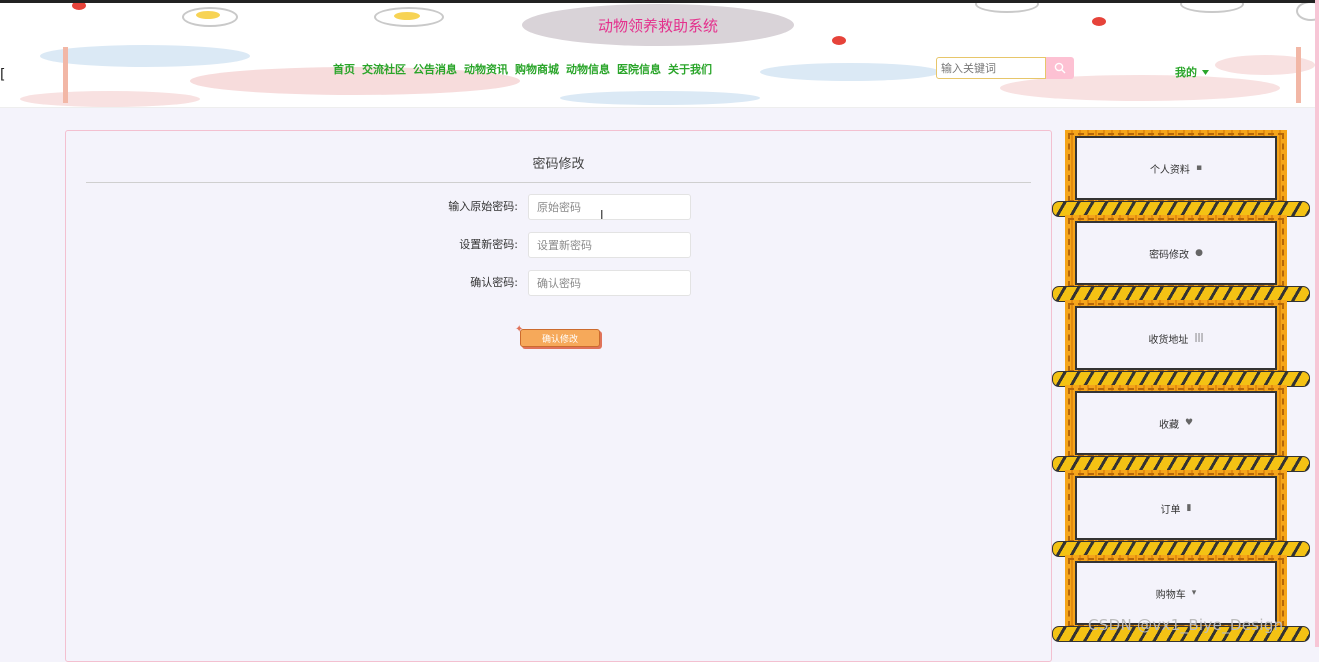 Image resolution: width=1319 pixels, height=662 pixels. Describe the element at coordinates (1199, 168) in the screenshot. I see `briefcase-icon: ▪` at that location.